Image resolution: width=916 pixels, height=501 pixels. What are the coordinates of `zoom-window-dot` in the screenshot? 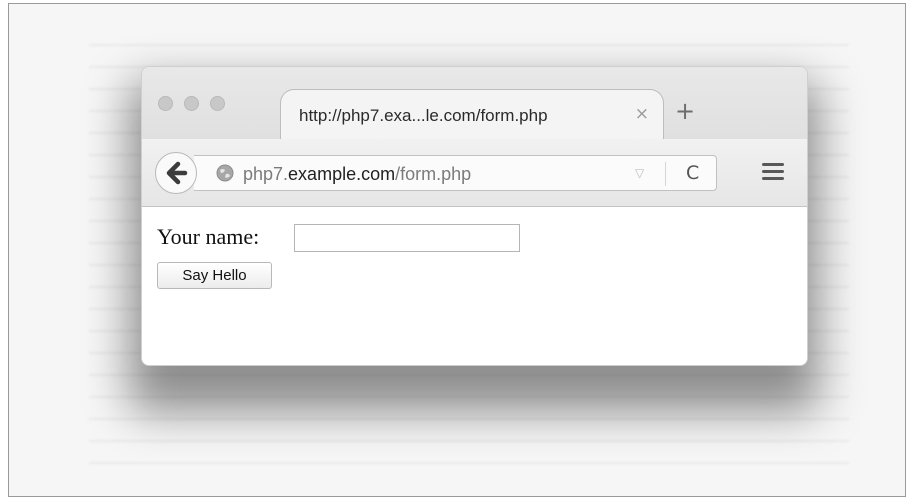 It's located at (217, 103).